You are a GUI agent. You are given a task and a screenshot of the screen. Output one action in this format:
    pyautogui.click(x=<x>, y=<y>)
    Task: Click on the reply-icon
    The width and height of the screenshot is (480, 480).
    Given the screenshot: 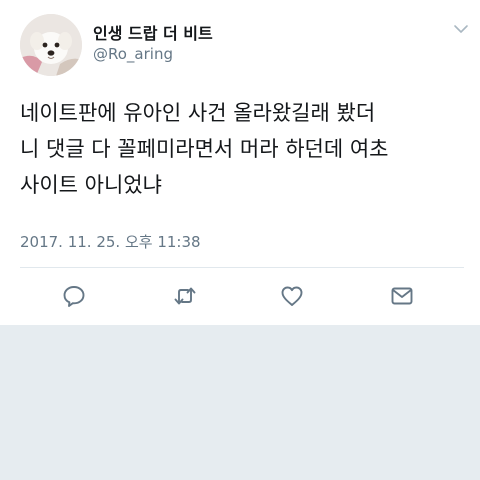 What is the action you would take?
    pyautogui.click(x=74, y=296)
    